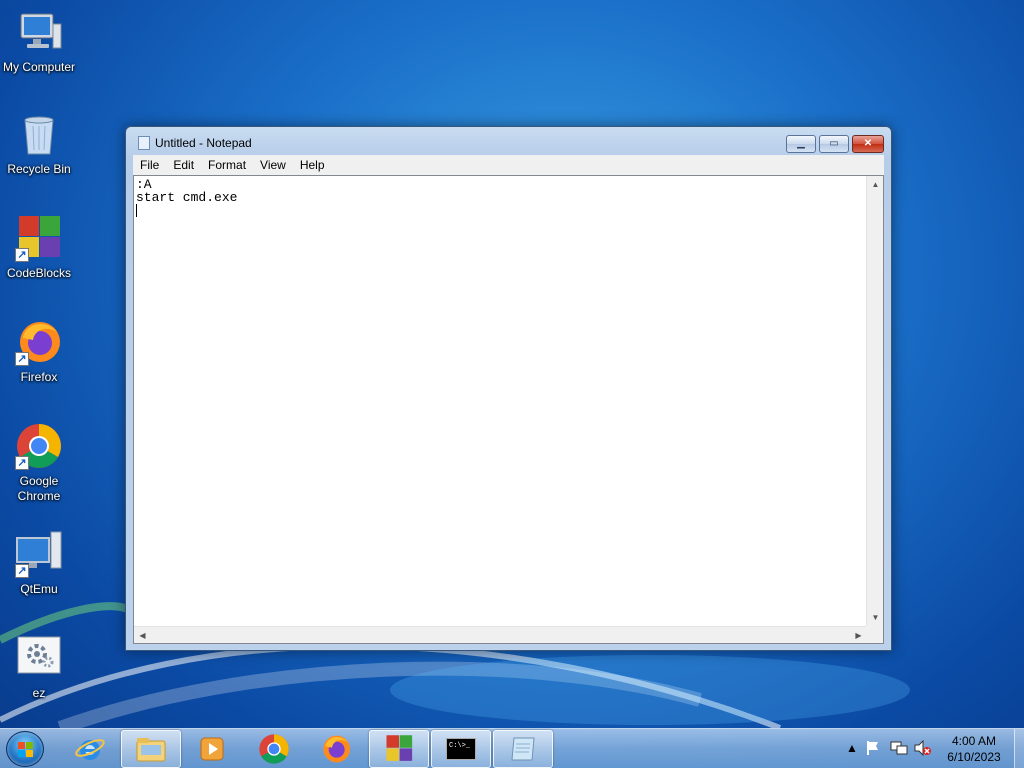 The width and height of the screenshot is (1024, 768). I want to click on codeblocks-icon: ↗, so click(39, 238).